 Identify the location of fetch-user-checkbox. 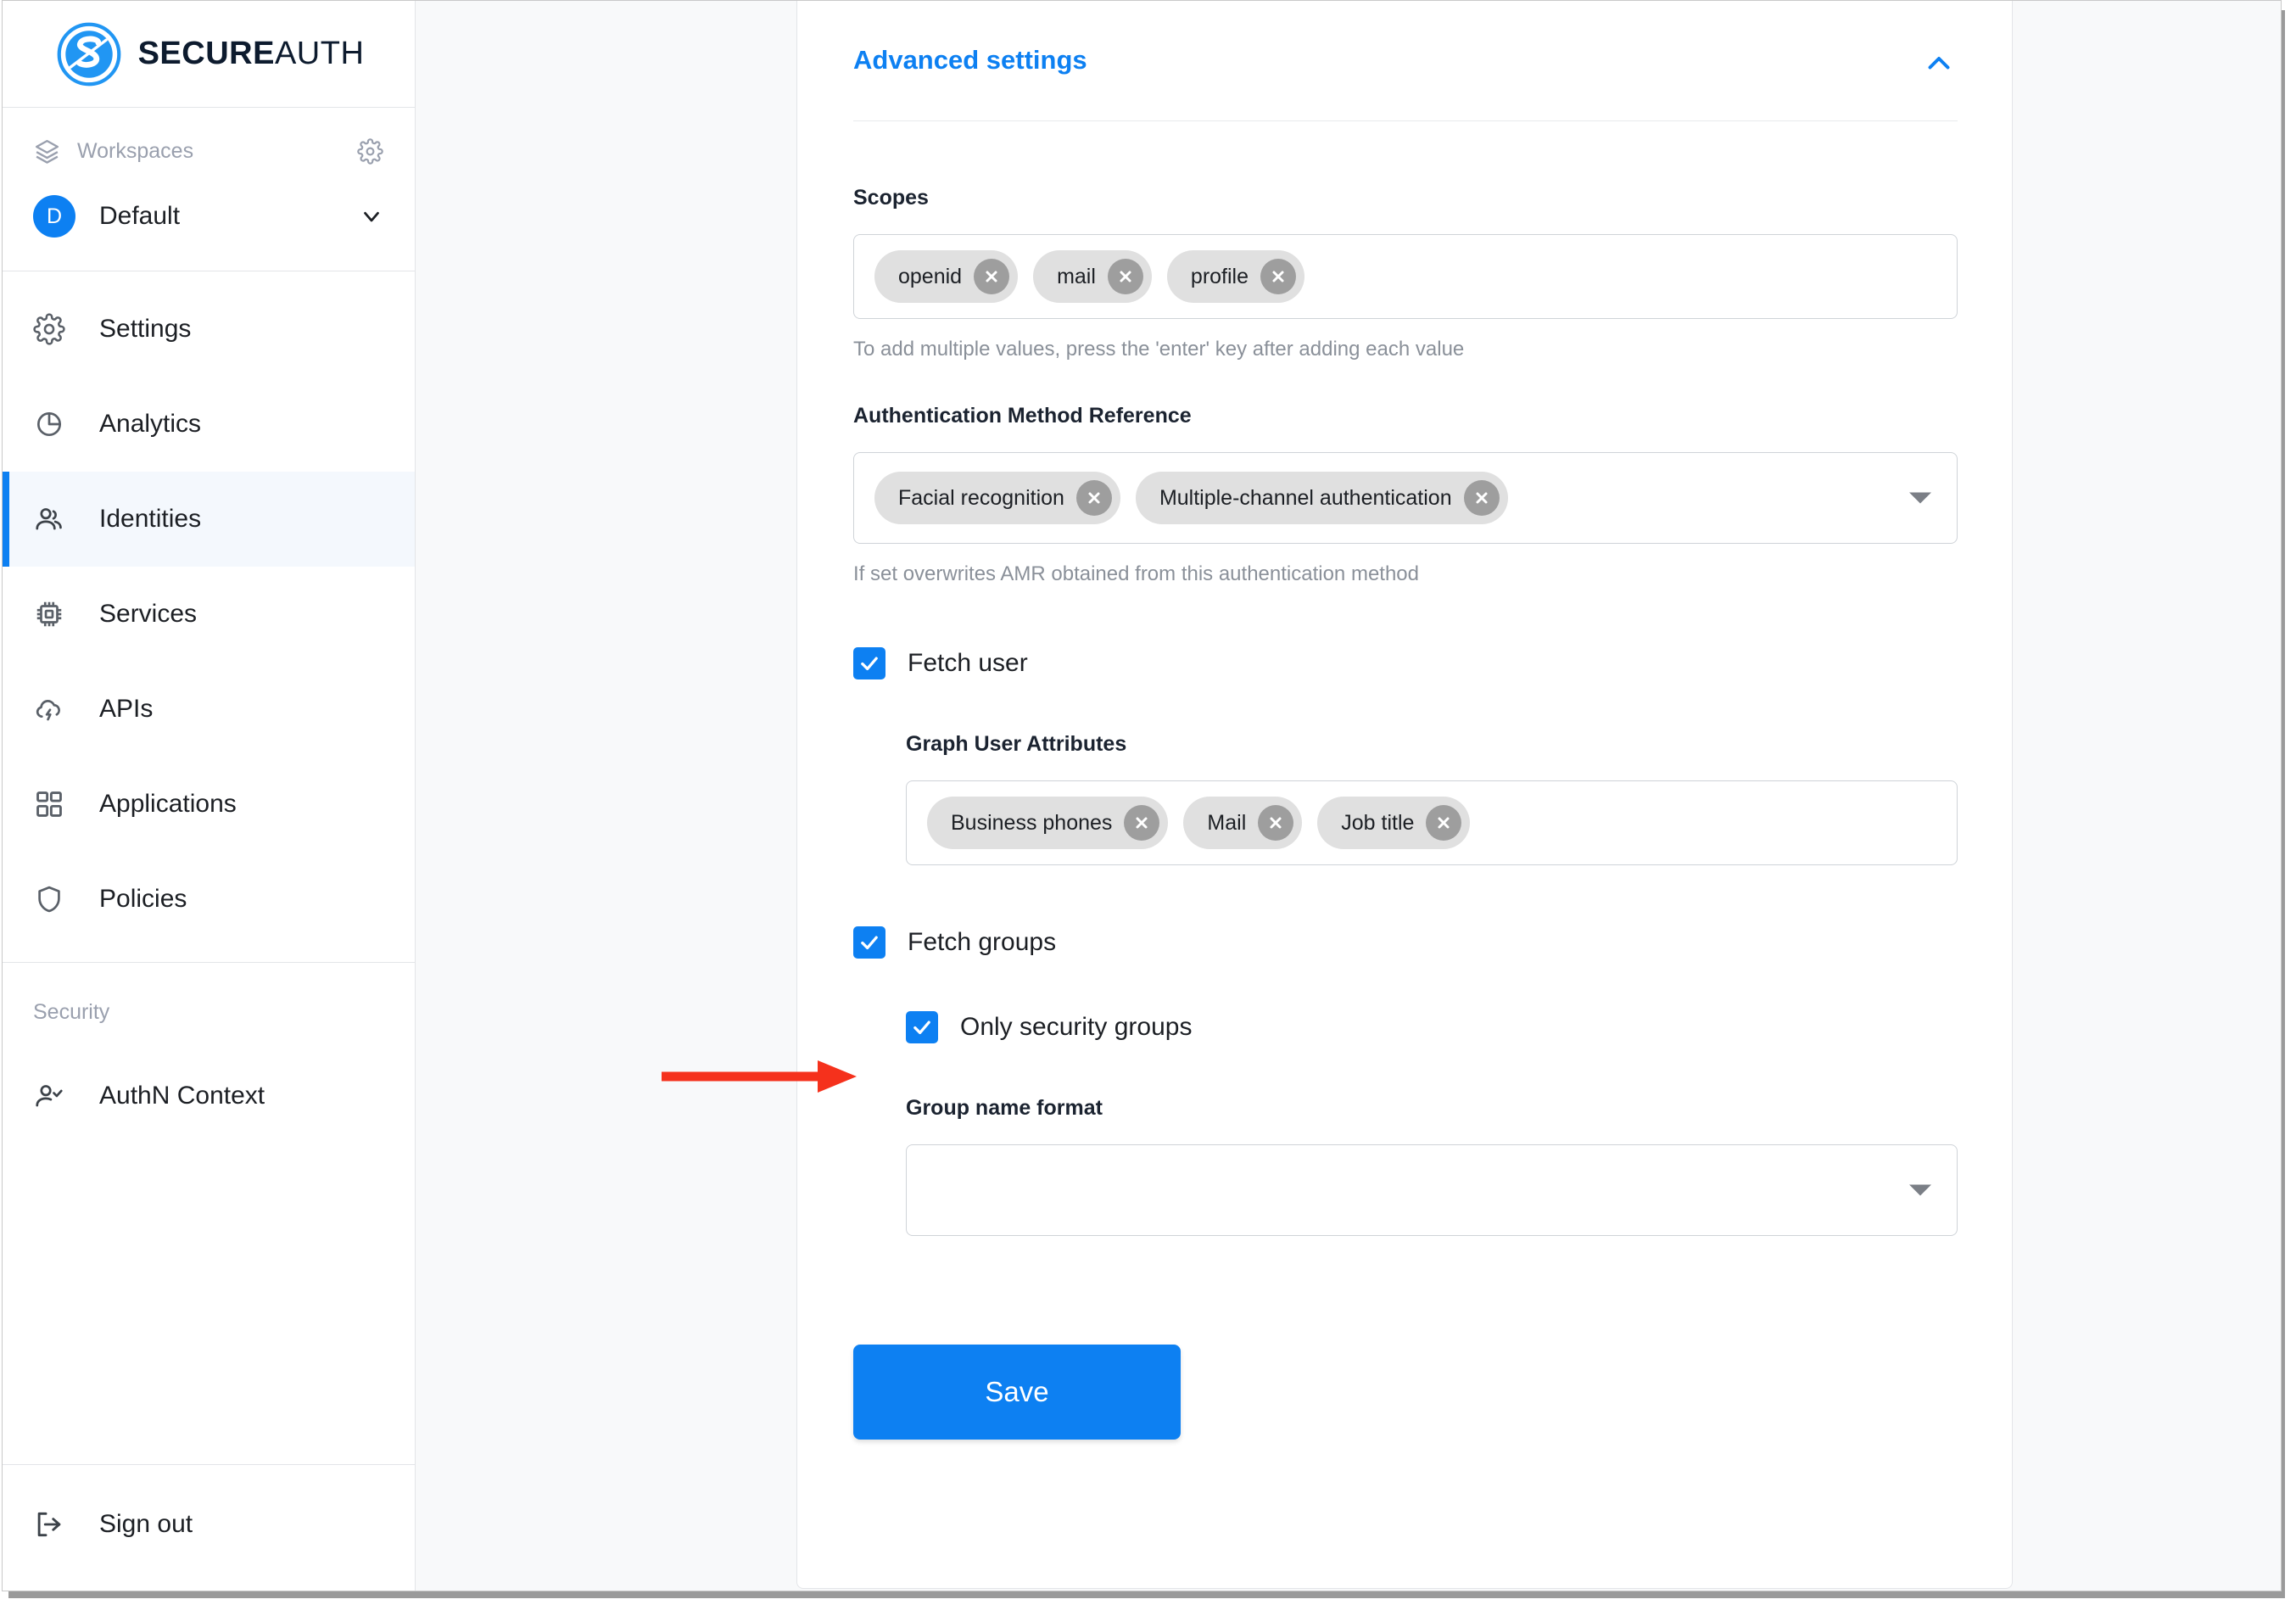
(869, 663).